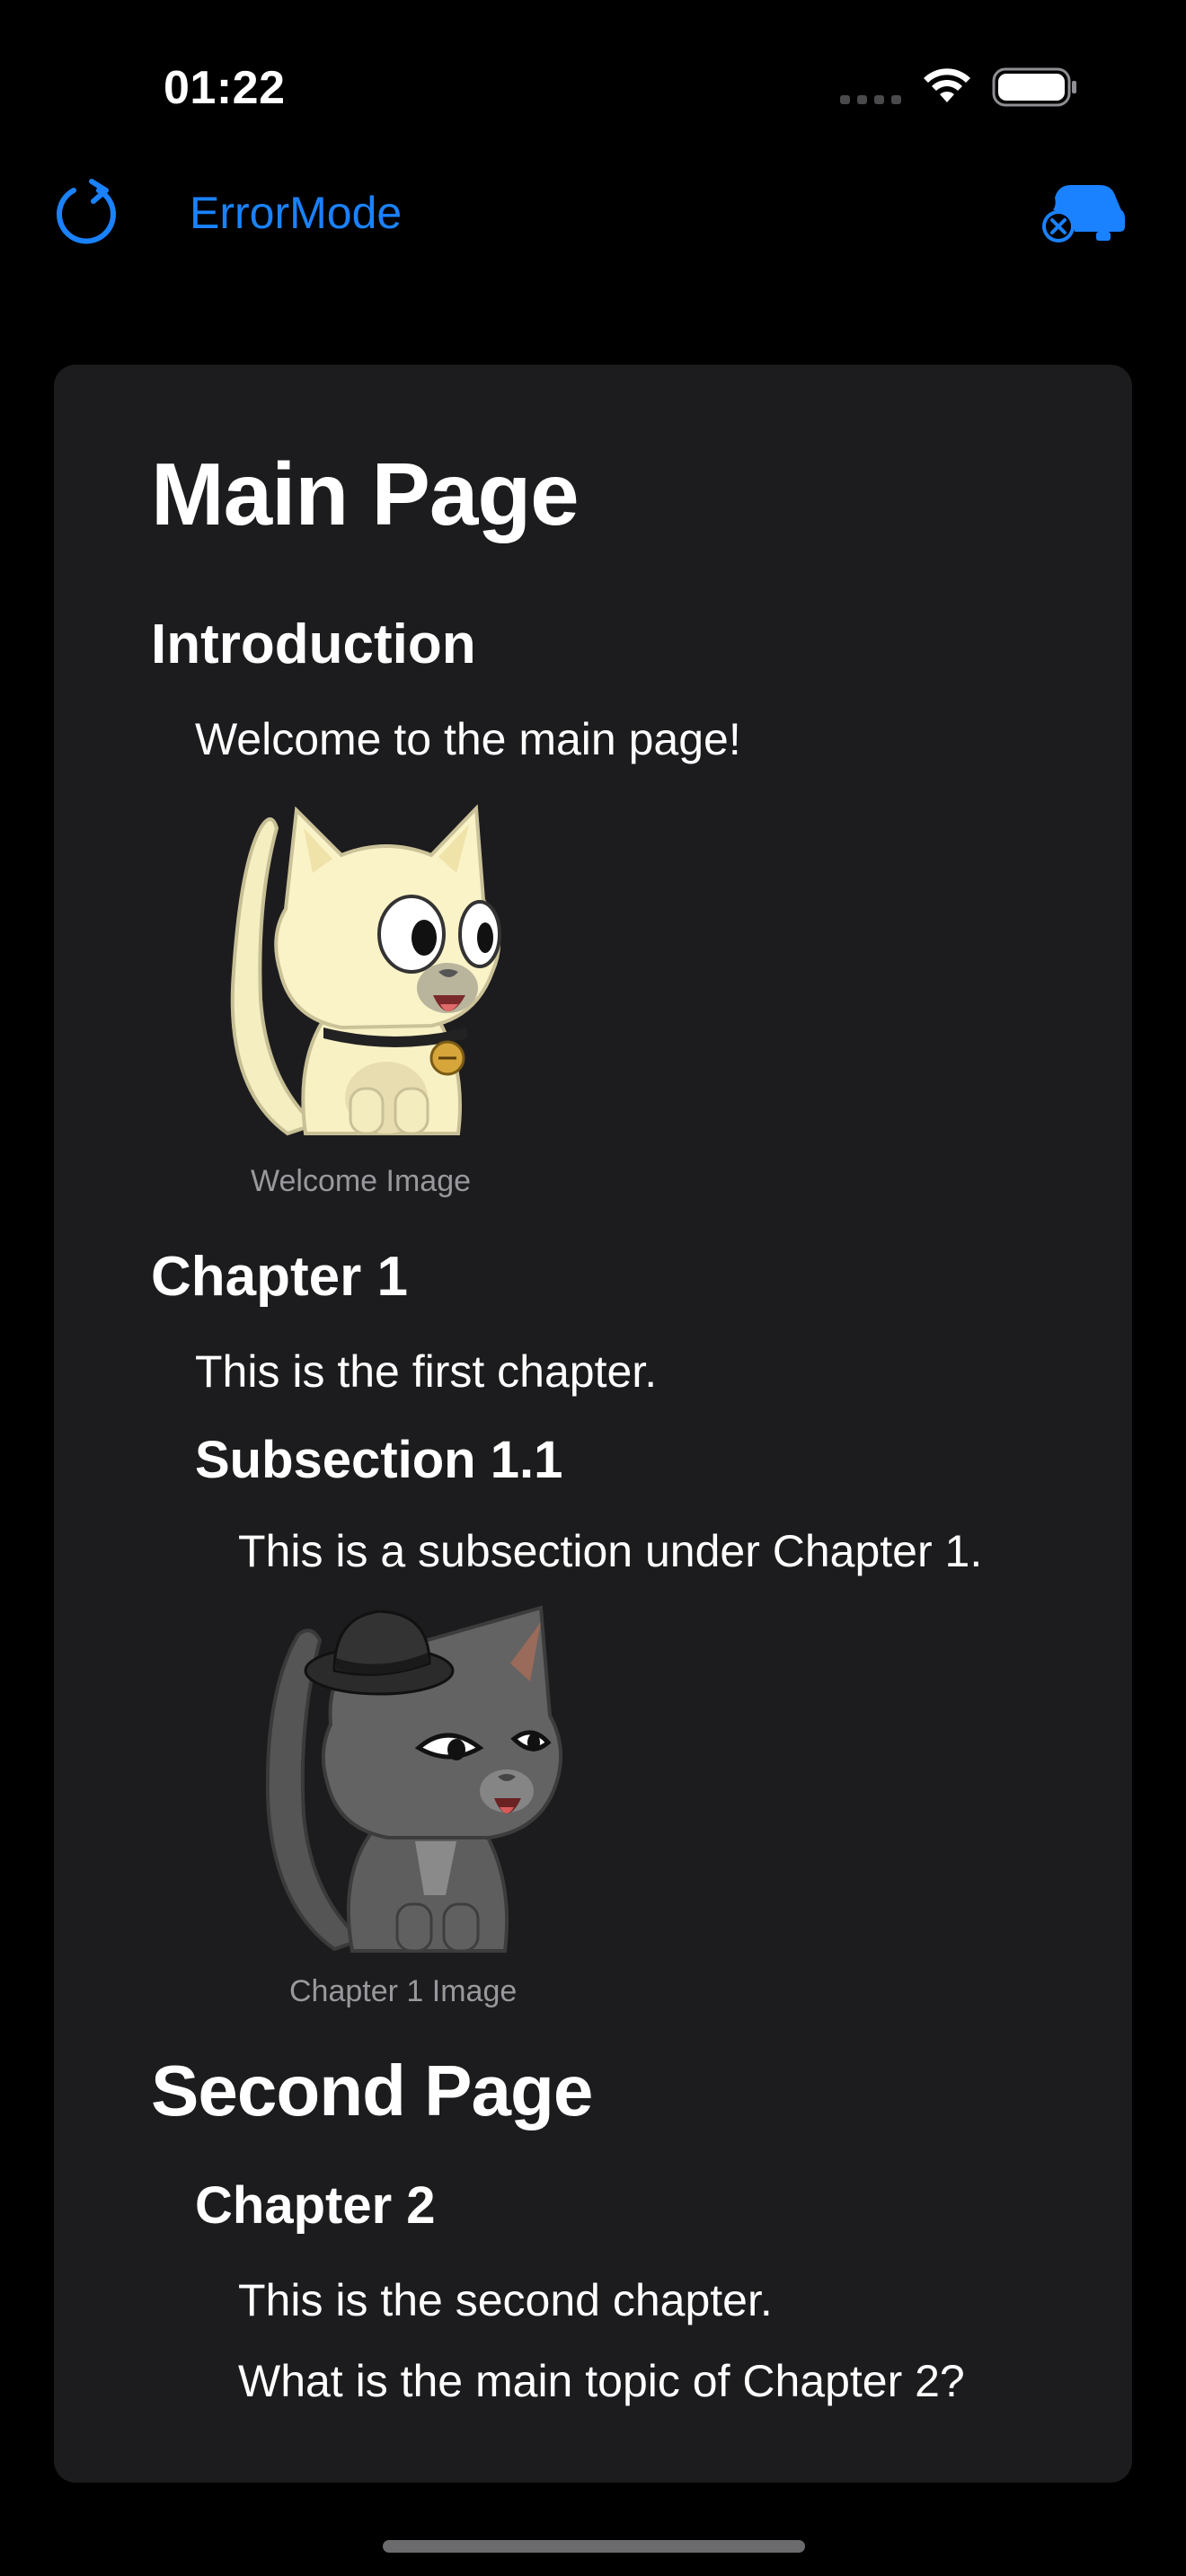 The height and width of the screenshot is (2576, 1186). What do you see at coordinates (88, 214) in the screenshot?
I see `arrow-clockwise-icon` at bounding box center [88, 214].